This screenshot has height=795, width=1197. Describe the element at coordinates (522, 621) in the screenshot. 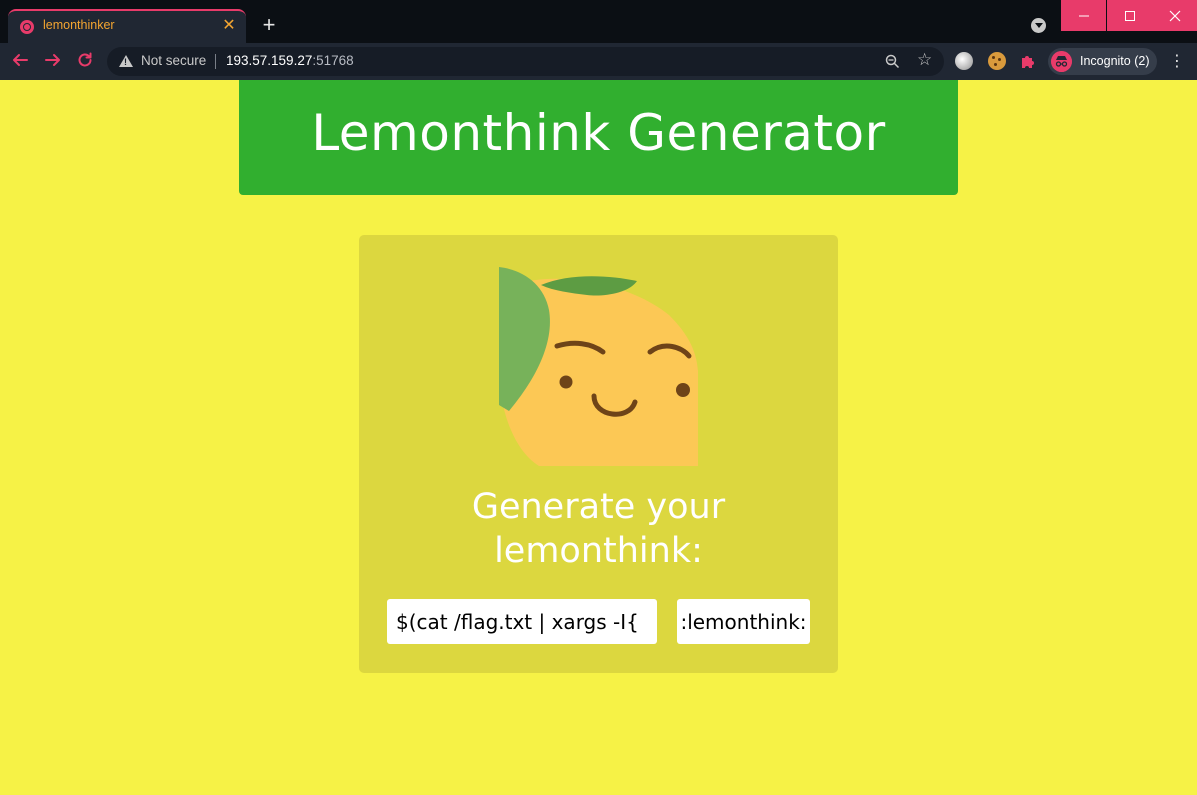

I see `lemonthink-input` at that location.